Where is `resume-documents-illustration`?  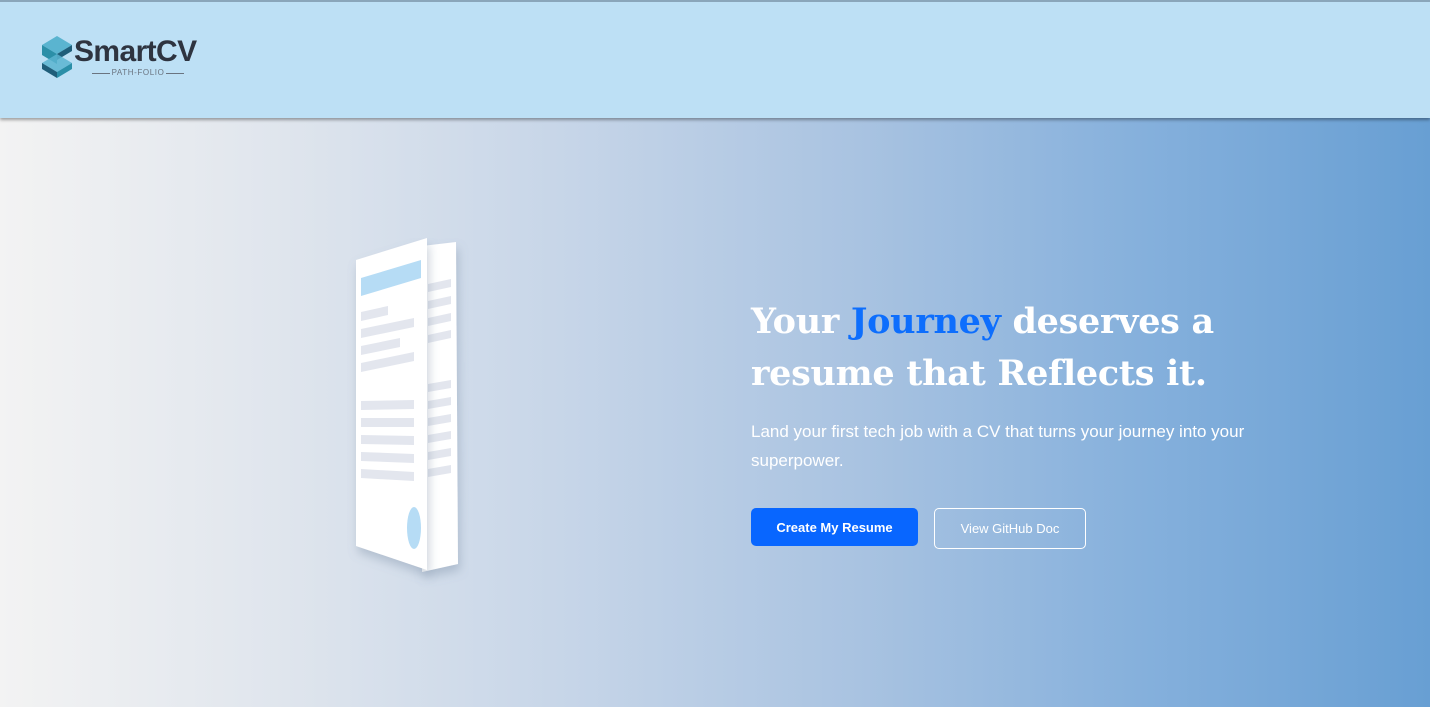 resume-documents-illustration is located at coordinates (407, 405).